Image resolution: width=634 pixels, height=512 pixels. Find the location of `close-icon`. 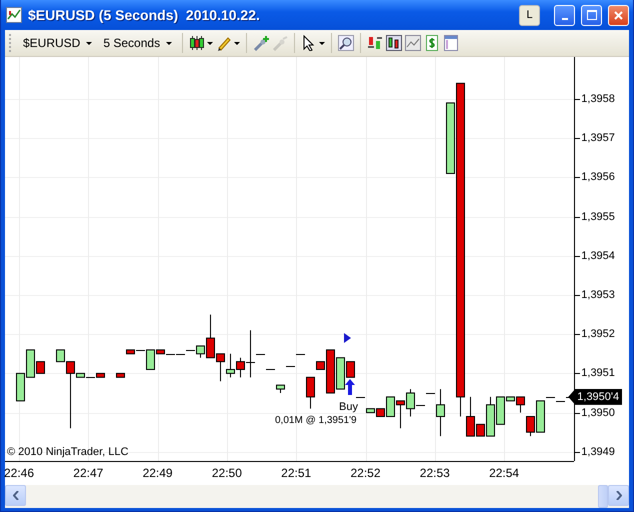

close-icon is located at coordinates (618, 15).